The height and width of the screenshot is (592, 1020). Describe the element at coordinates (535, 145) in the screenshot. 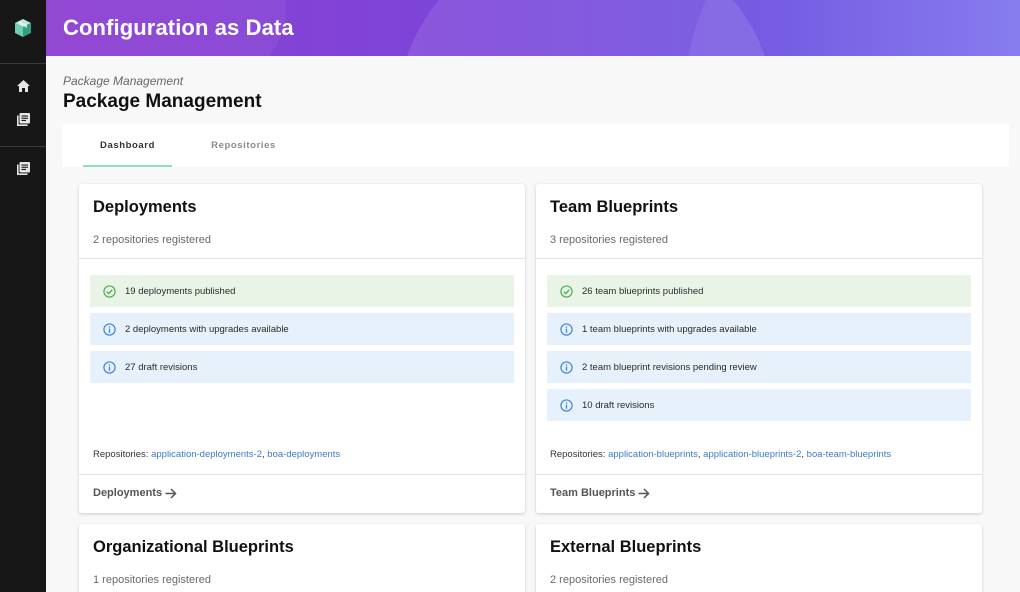

I see `tab-bar: Dashboard Repositories` at that location.